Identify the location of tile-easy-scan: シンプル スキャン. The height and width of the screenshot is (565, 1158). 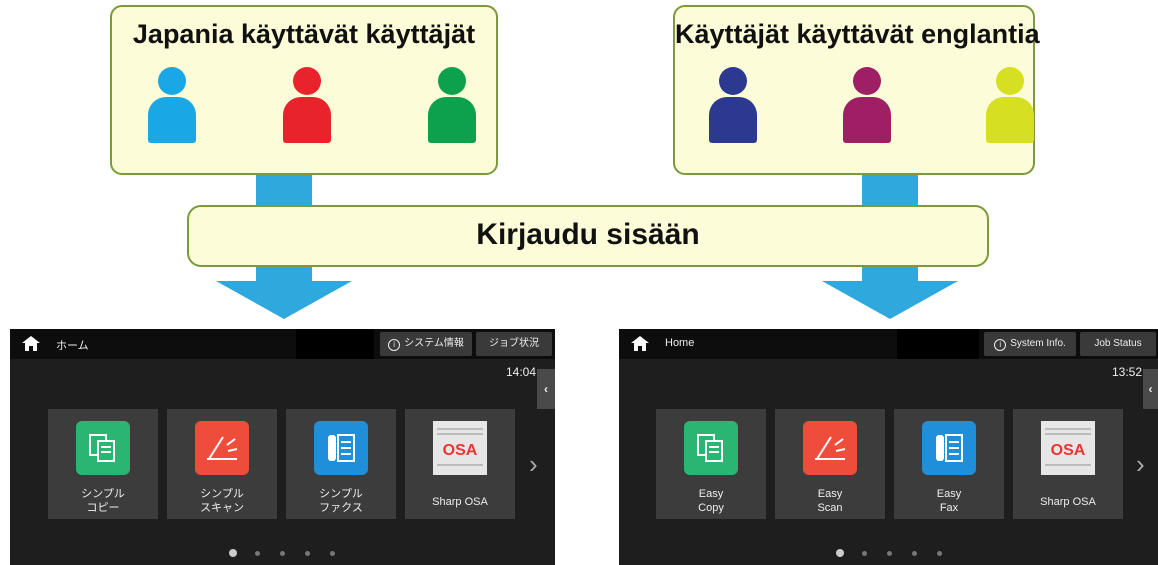
(222, 464).